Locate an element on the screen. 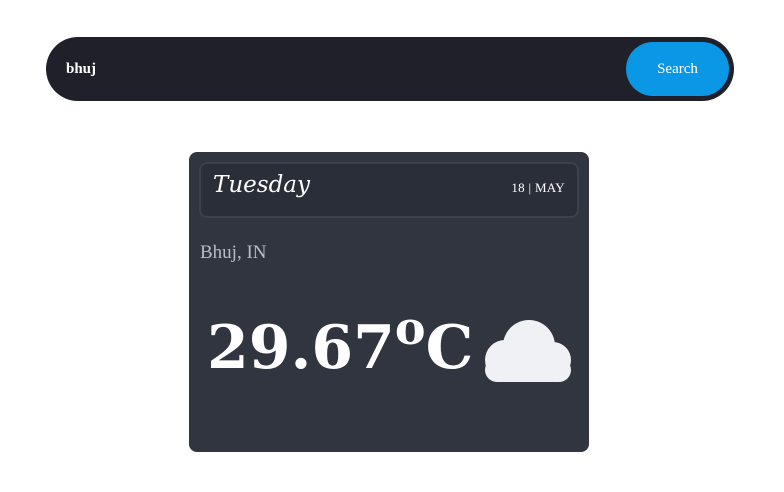 This screenshot has height=492, width=784. date-text: 18 | MAY is located at coordinates (538, 187).